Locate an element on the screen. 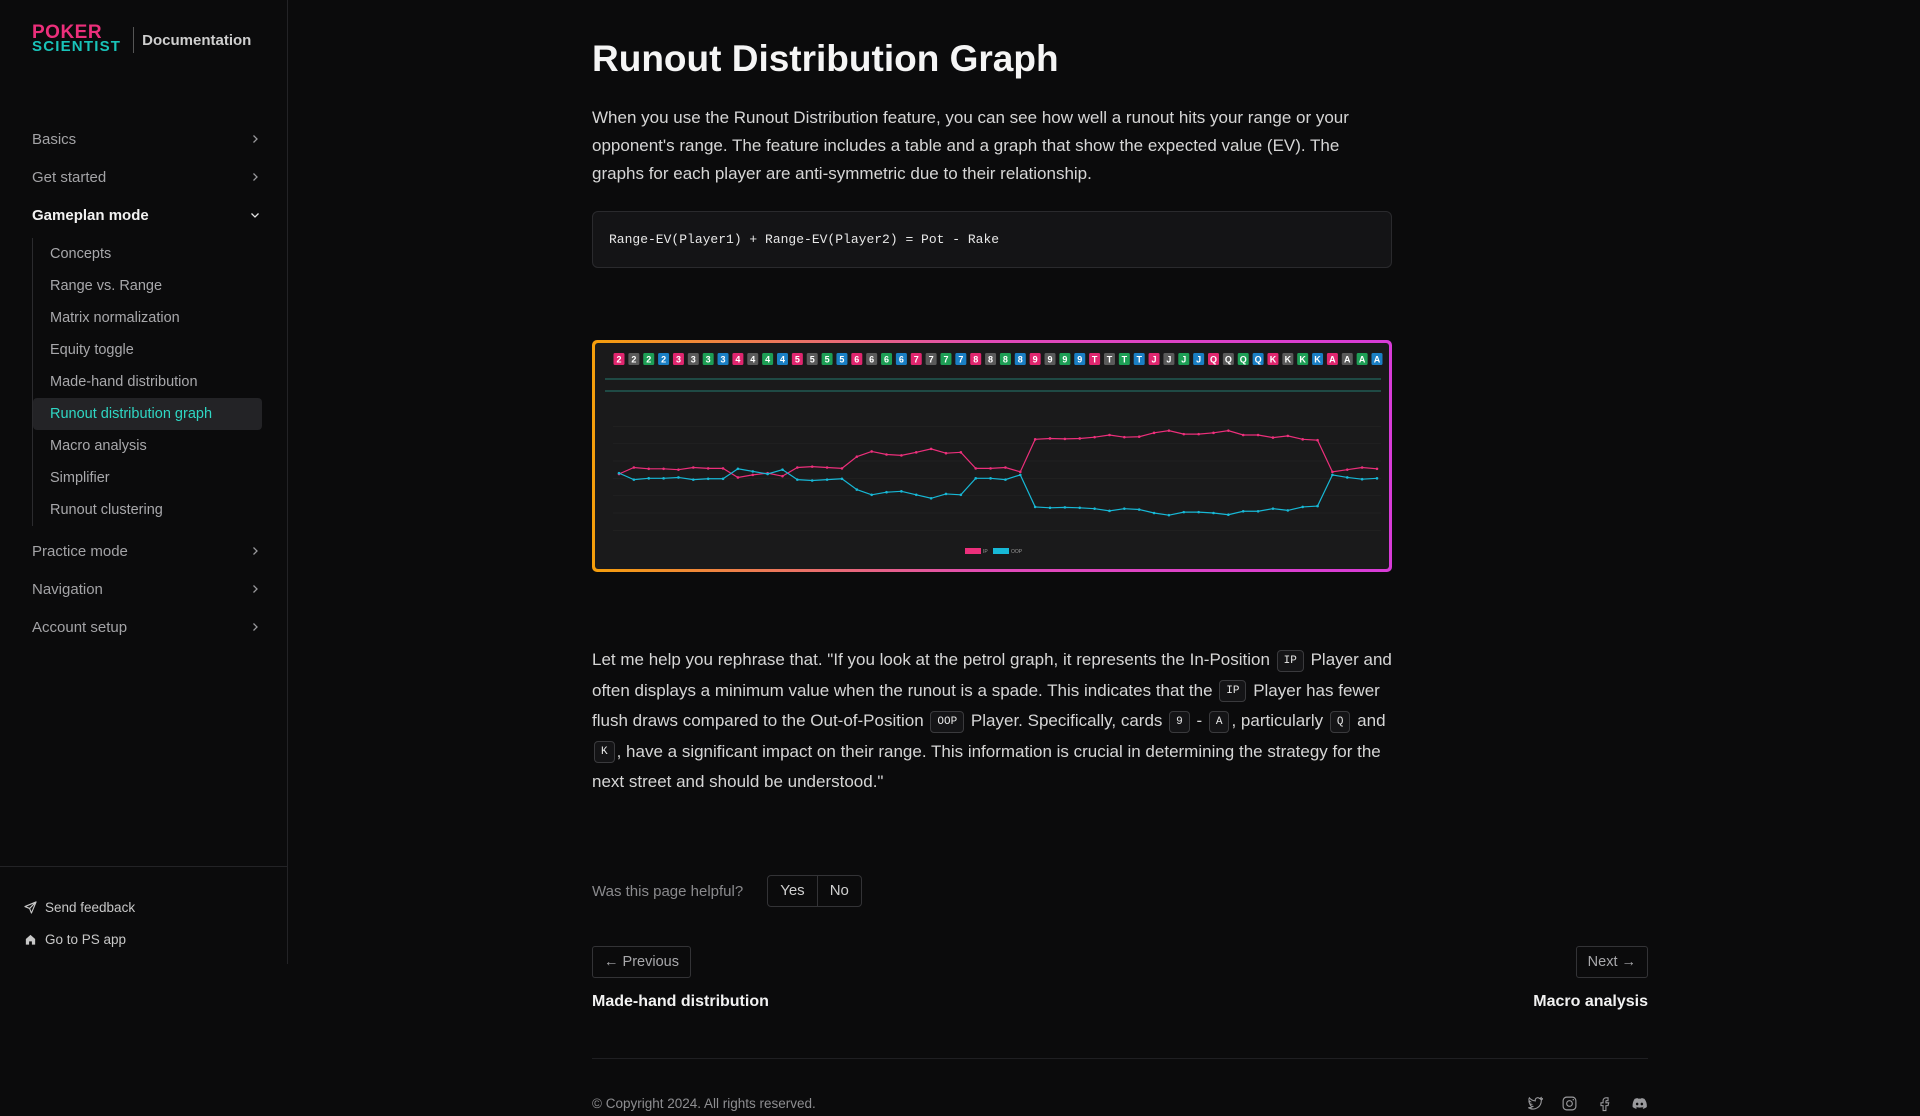  discord-icon is located at coordinates (1639, 1103).